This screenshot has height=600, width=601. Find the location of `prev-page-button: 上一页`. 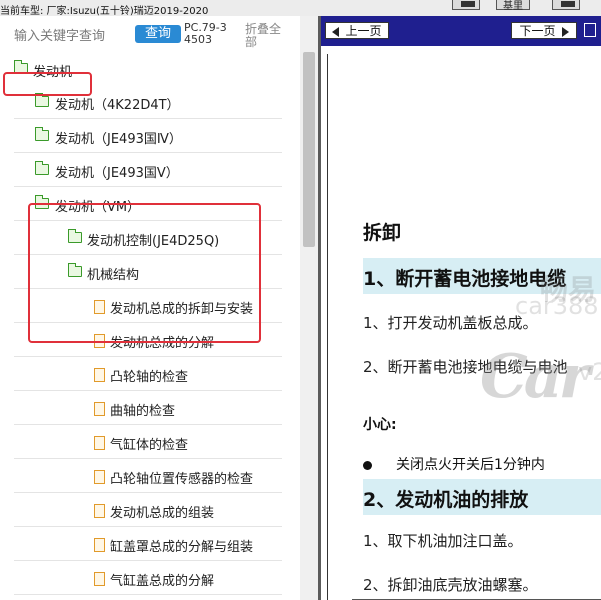

prev-page-button: 上一页 is located at coordinates (357, 30).